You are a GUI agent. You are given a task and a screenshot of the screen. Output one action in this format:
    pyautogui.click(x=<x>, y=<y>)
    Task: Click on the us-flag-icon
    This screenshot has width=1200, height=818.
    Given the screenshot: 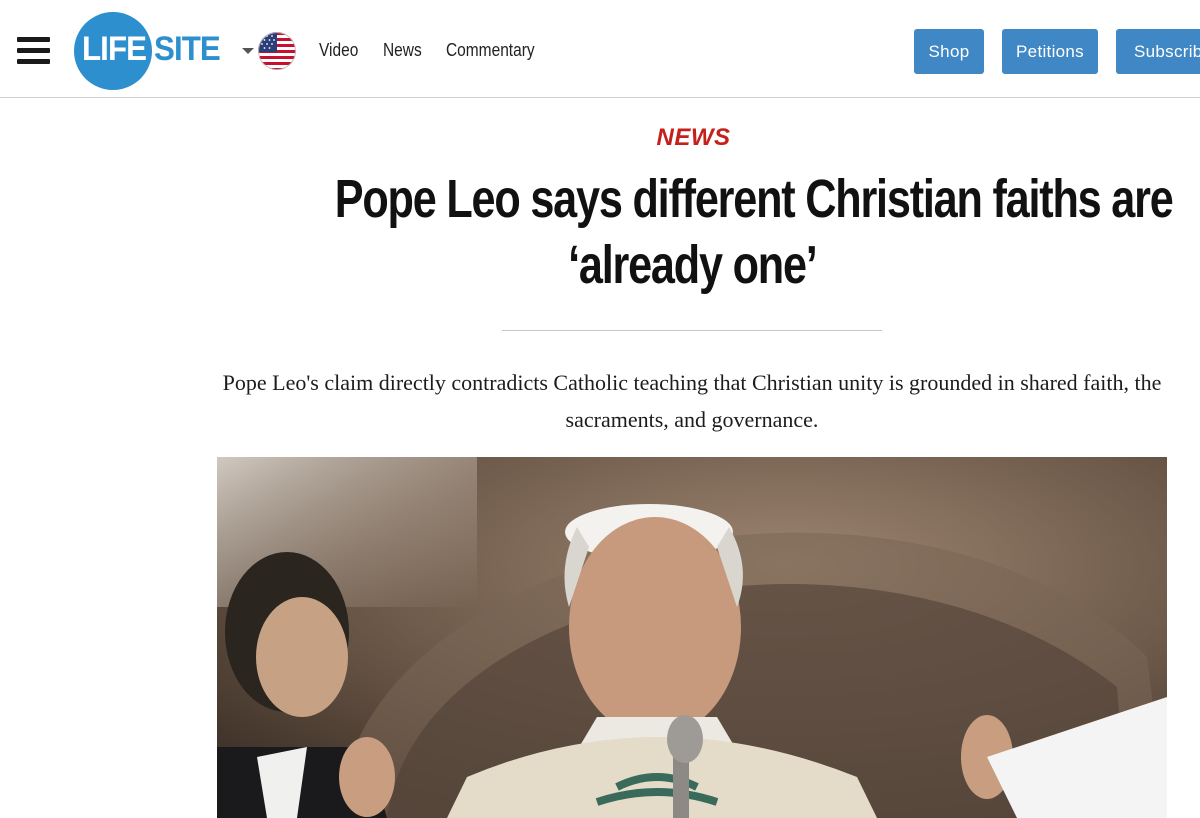 What is the action you would take?
    pyautogui.click(x=277, y=51)
    